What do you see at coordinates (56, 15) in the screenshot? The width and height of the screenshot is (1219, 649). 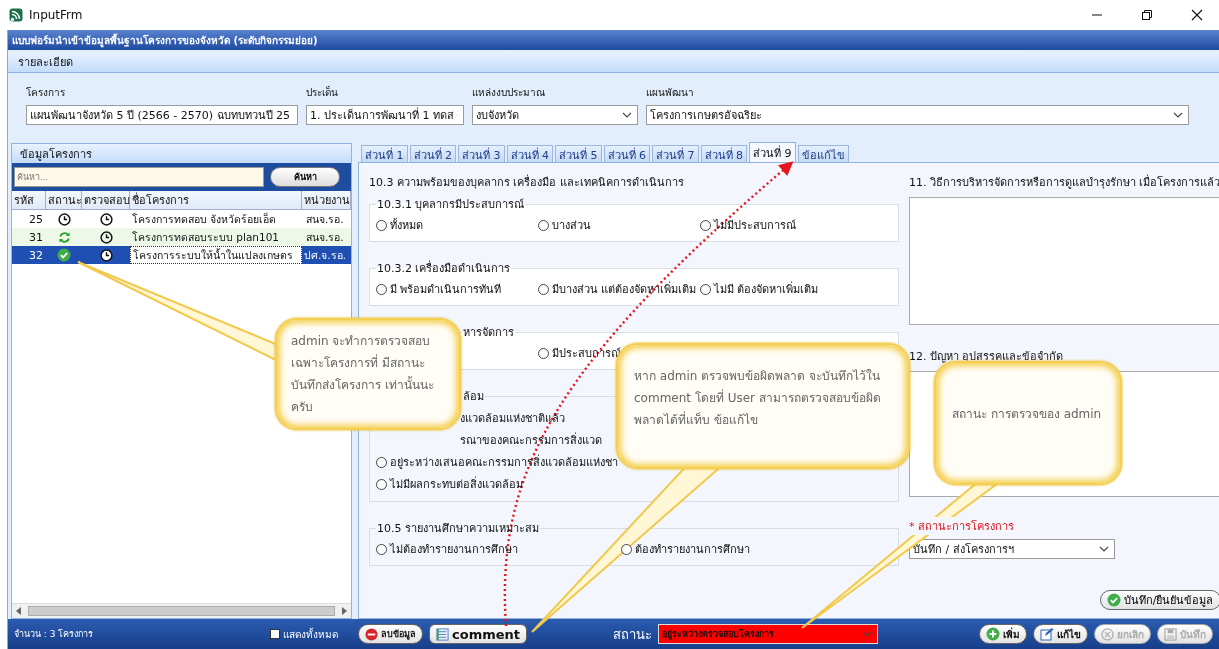 I see `window-title: InputFrm` at bounding box center [56, 15].